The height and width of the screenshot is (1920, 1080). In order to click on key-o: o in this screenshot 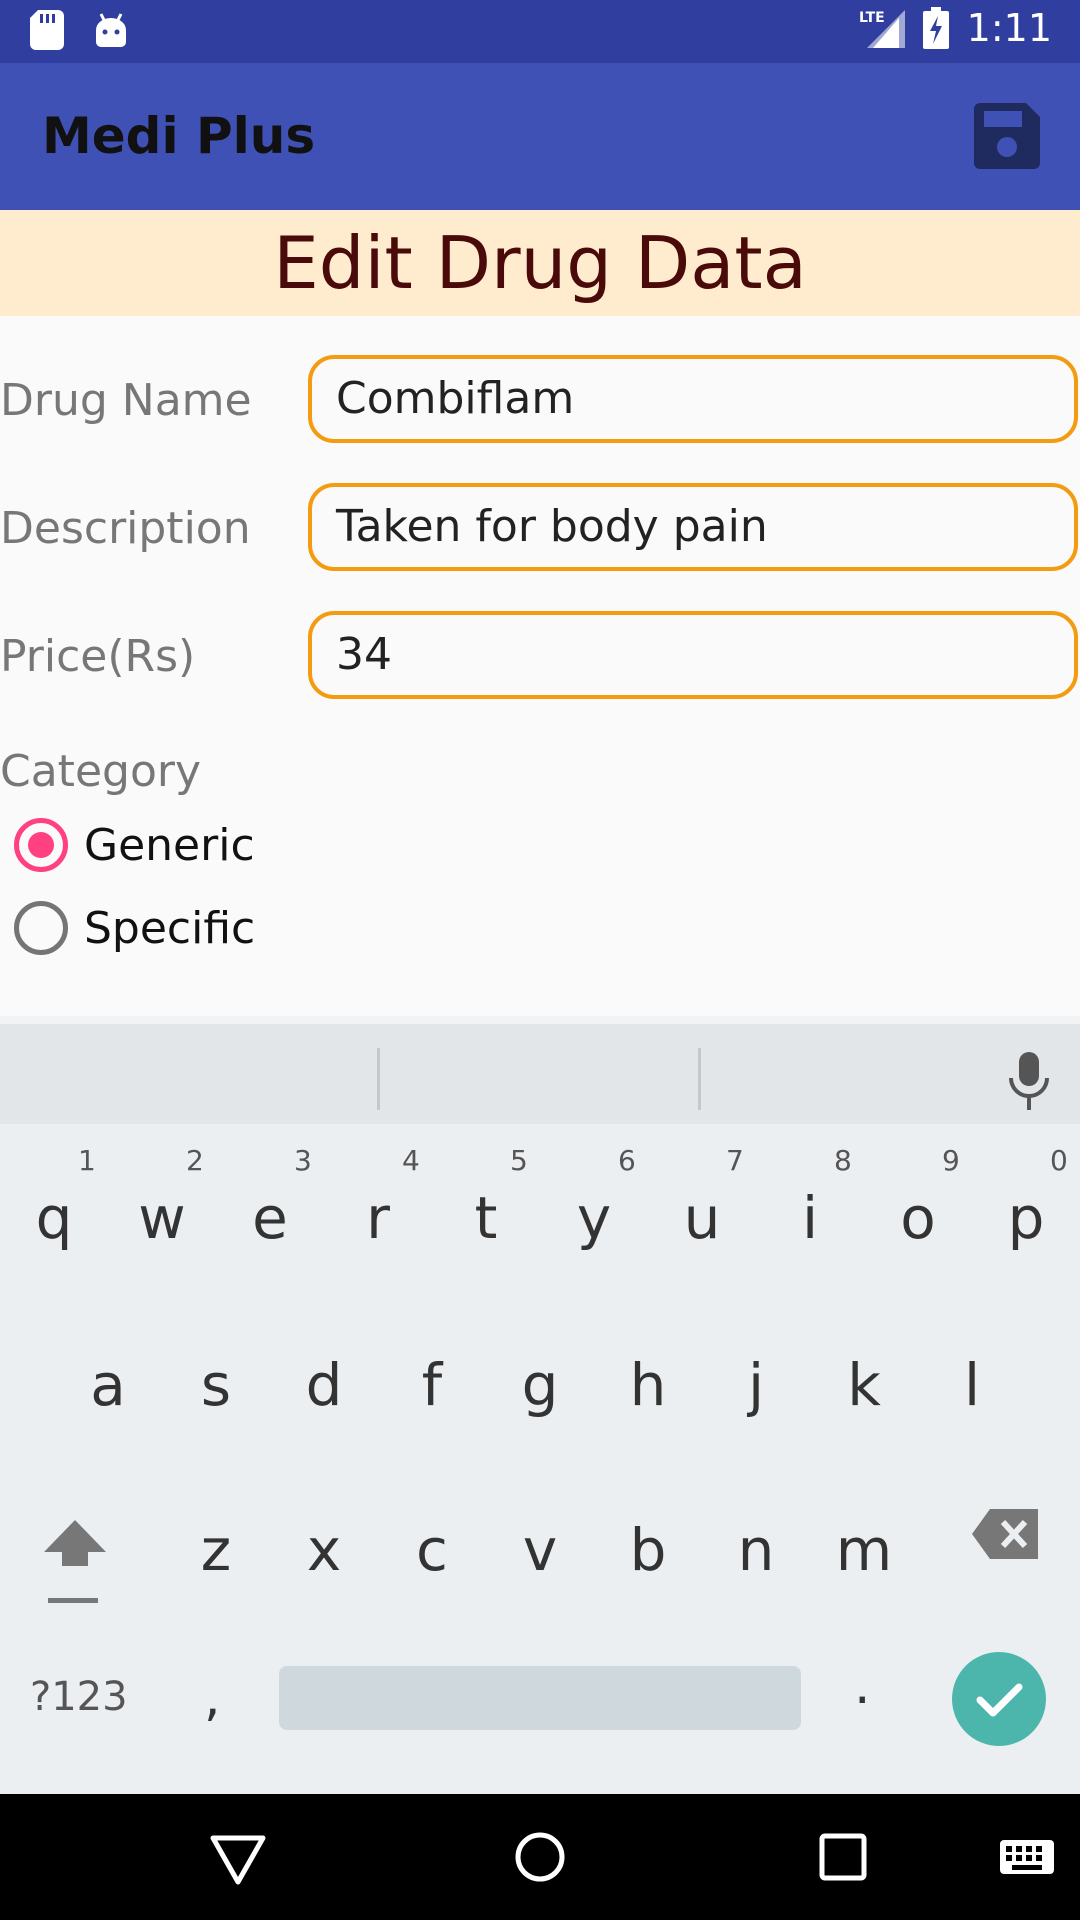, I will do `click(918, 1218)`.